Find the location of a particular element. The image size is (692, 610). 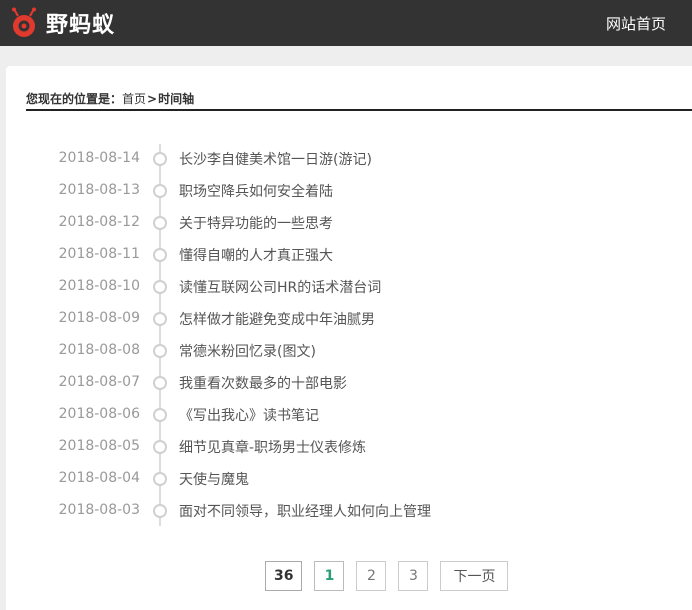

timeline-date: 2018-08-04 is located at coordinates (99, 478).